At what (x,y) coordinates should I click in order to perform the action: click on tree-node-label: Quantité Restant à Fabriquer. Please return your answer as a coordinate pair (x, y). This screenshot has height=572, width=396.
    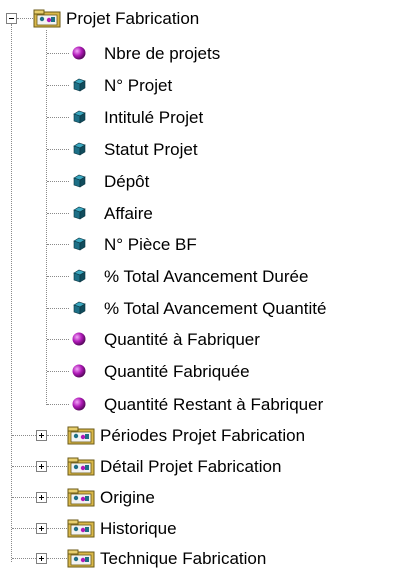
    Looking at the image, I should click on (214, 404).